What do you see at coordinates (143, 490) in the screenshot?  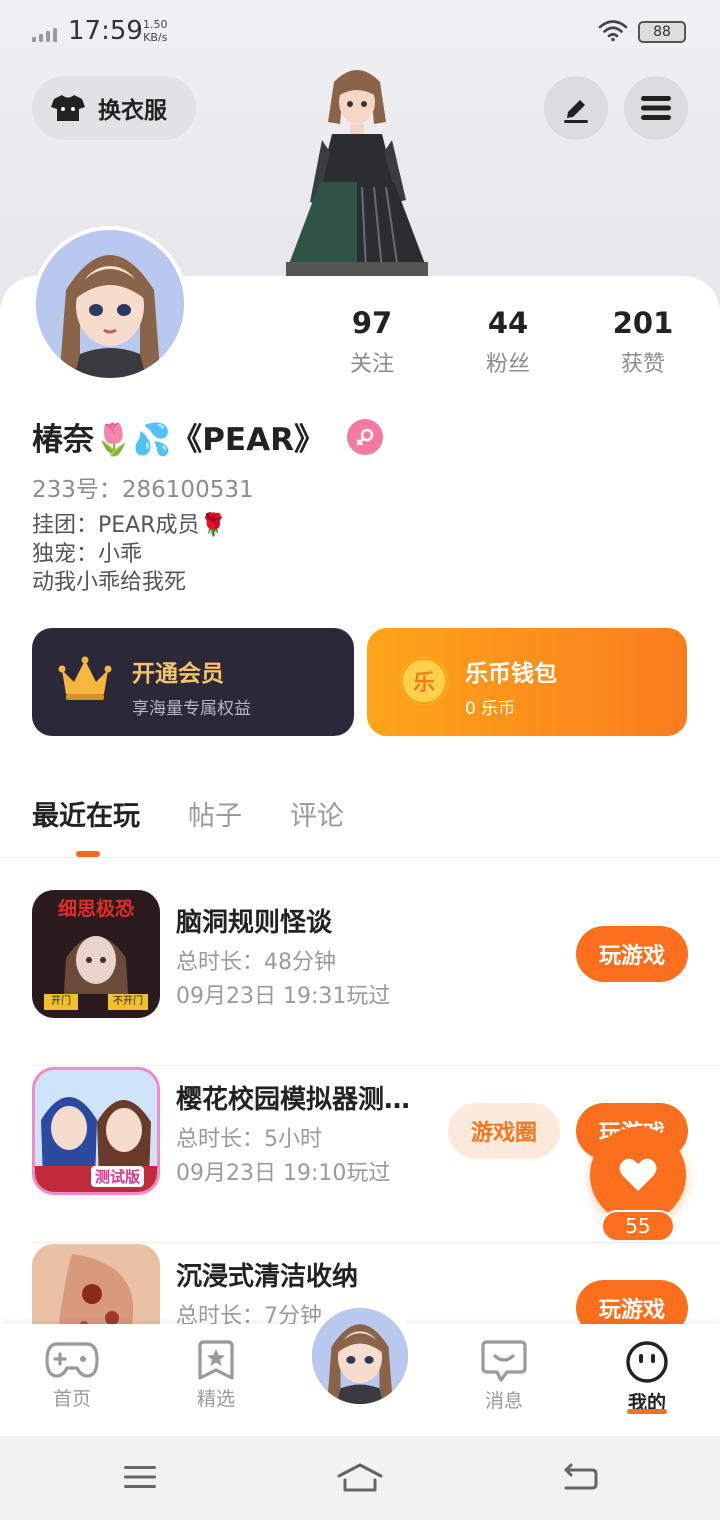 I see `user-id: 233号：286100531` at bounding box center [143, 490].